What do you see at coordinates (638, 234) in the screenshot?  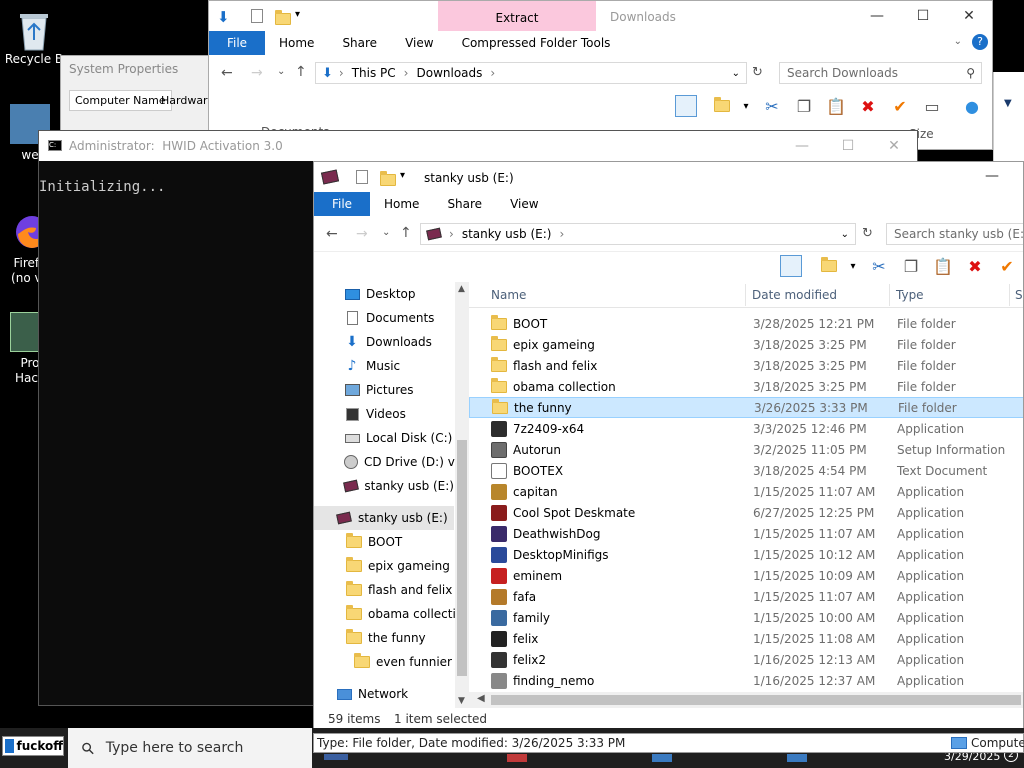 I see `stanky-address-bar: › stanky usb (E:) › ⌄` at bounding box center [638, 234].